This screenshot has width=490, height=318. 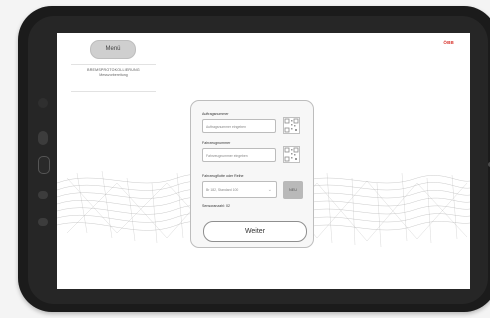 What do you see at coordinates (216, 143) in the screenshot?
I see `vehicle-number-label: Fahrzeugnummer` at bounding box center [216, 143].